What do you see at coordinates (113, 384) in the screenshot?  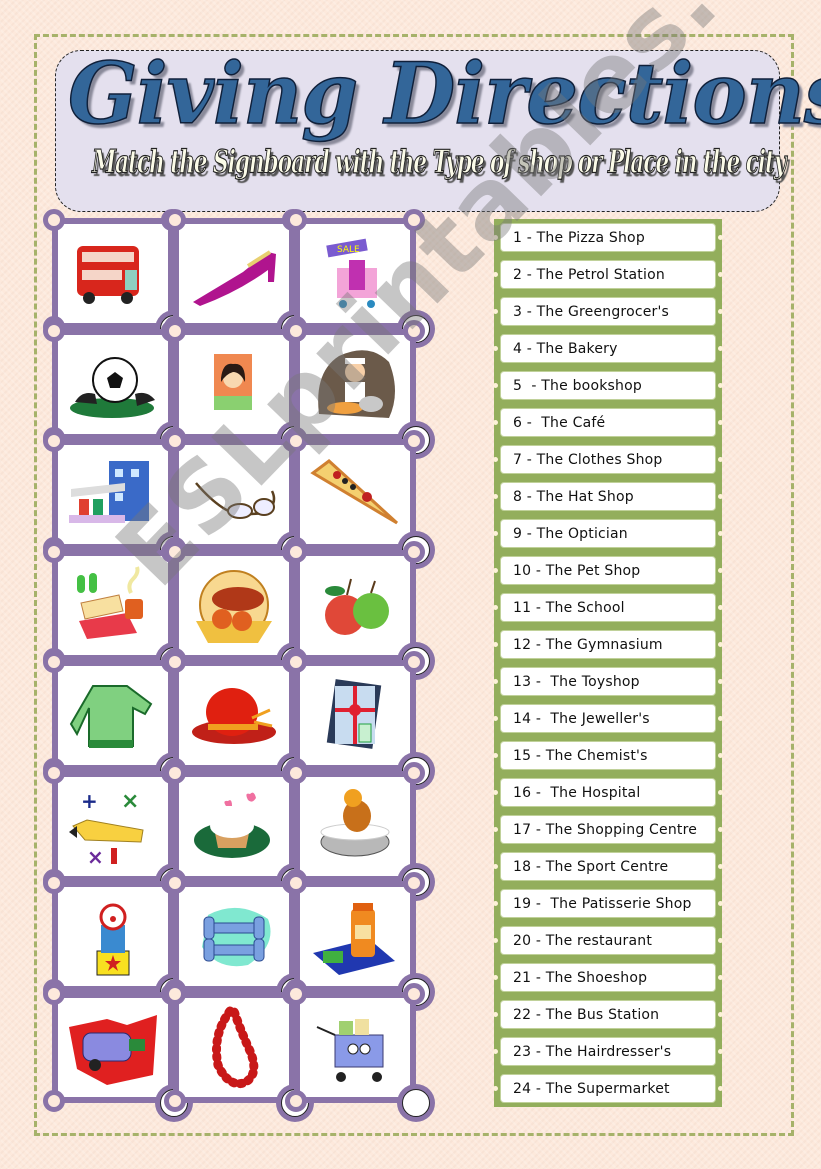 I see `football-boots-icon` at bounding box center [113, 384].